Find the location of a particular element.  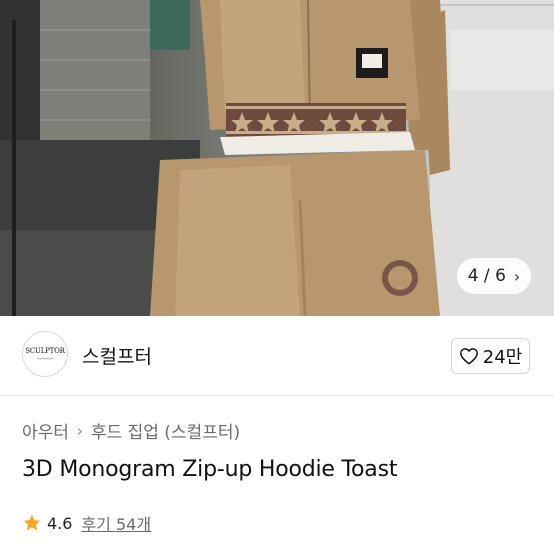

rating-summary: 4.6 후기 54개 is located at coordinates (86, 523).